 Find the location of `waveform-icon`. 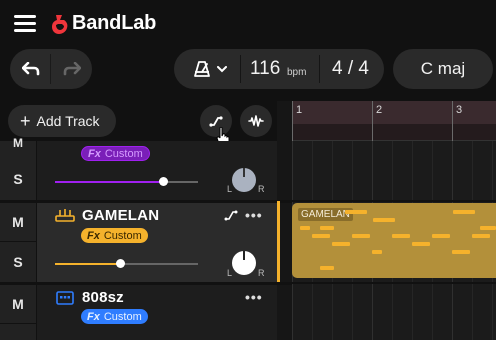

waveform-icon is located at coordinates (256, 121).